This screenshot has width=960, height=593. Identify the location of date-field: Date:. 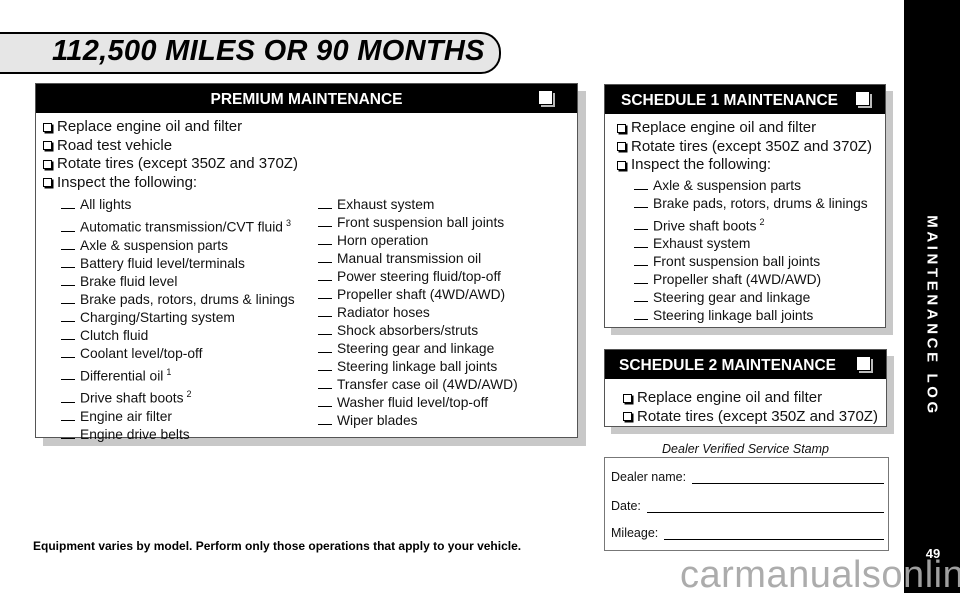
(747, 506).